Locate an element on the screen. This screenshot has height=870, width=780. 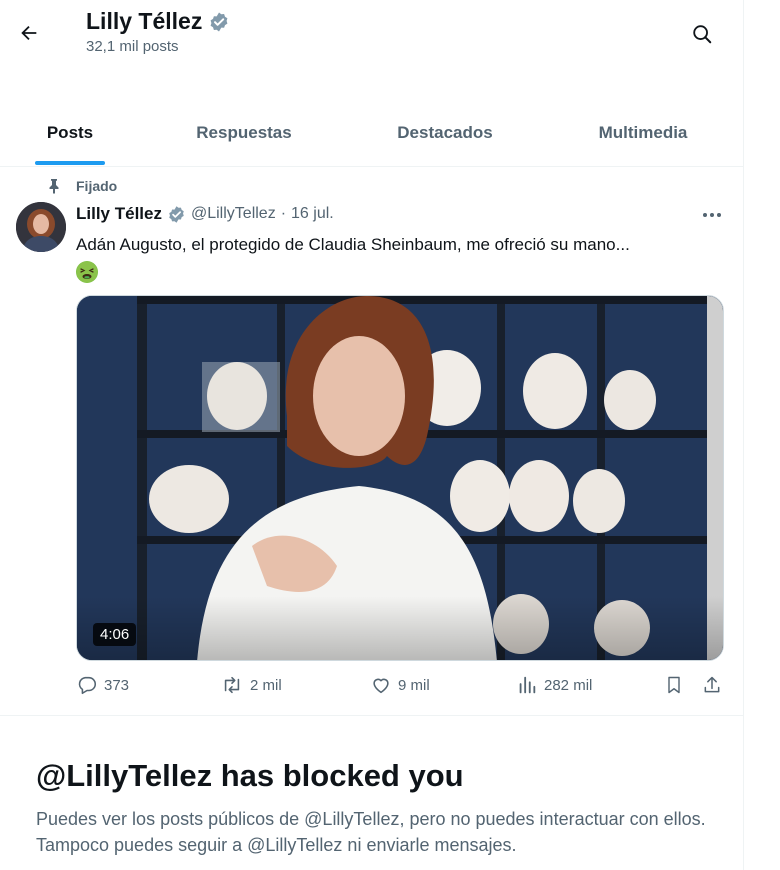
views-count: 282 mil is located at coordinates (568, 685).